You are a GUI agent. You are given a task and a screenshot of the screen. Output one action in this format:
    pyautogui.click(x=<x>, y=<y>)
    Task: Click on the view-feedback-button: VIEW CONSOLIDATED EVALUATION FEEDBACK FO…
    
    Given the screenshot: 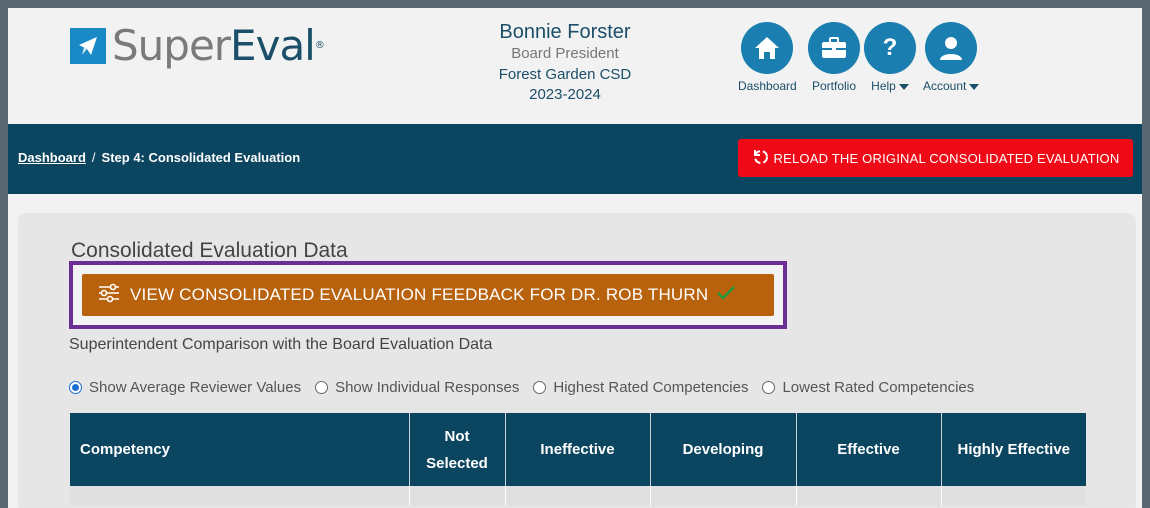 What is the action you would take?
    pyautogui.click(x=428, y=295)
    